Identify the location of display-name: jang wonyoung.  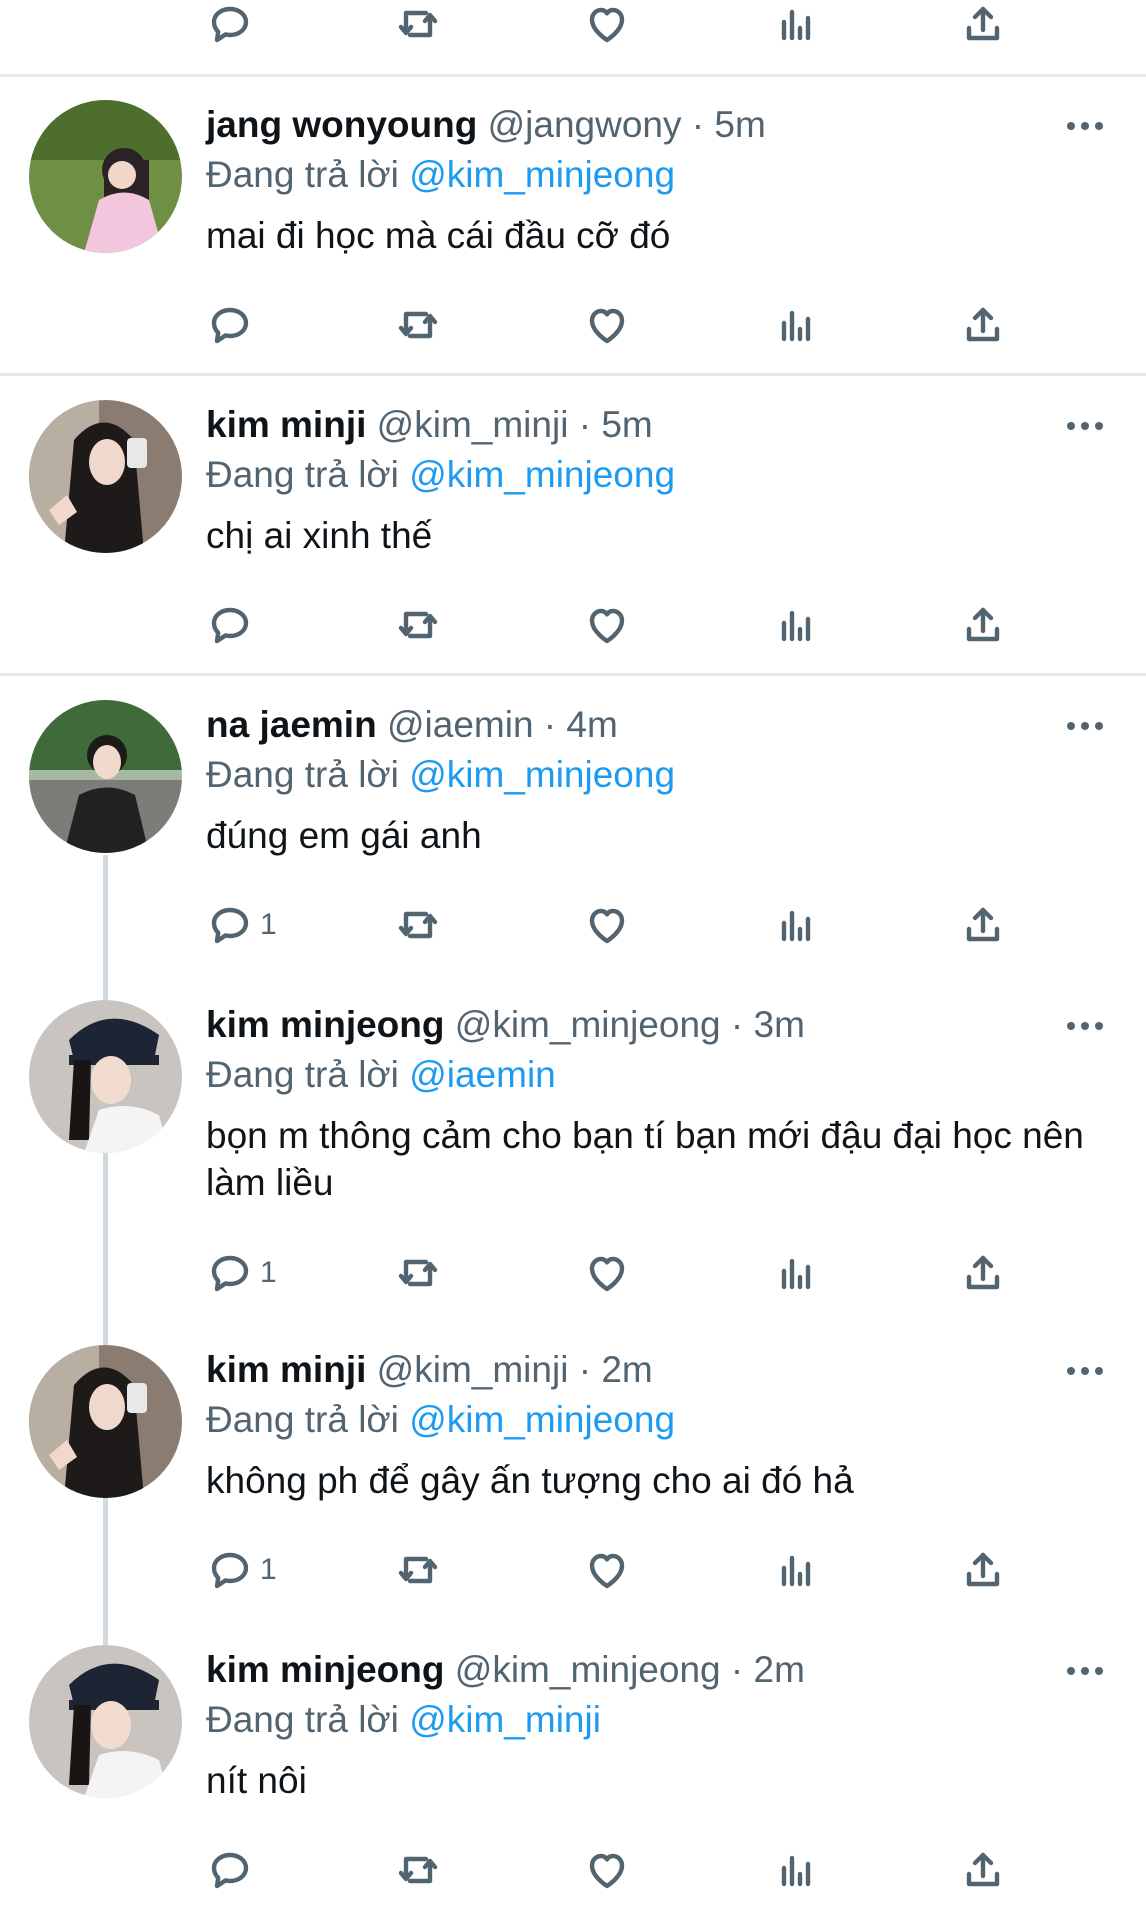
(341, 124).